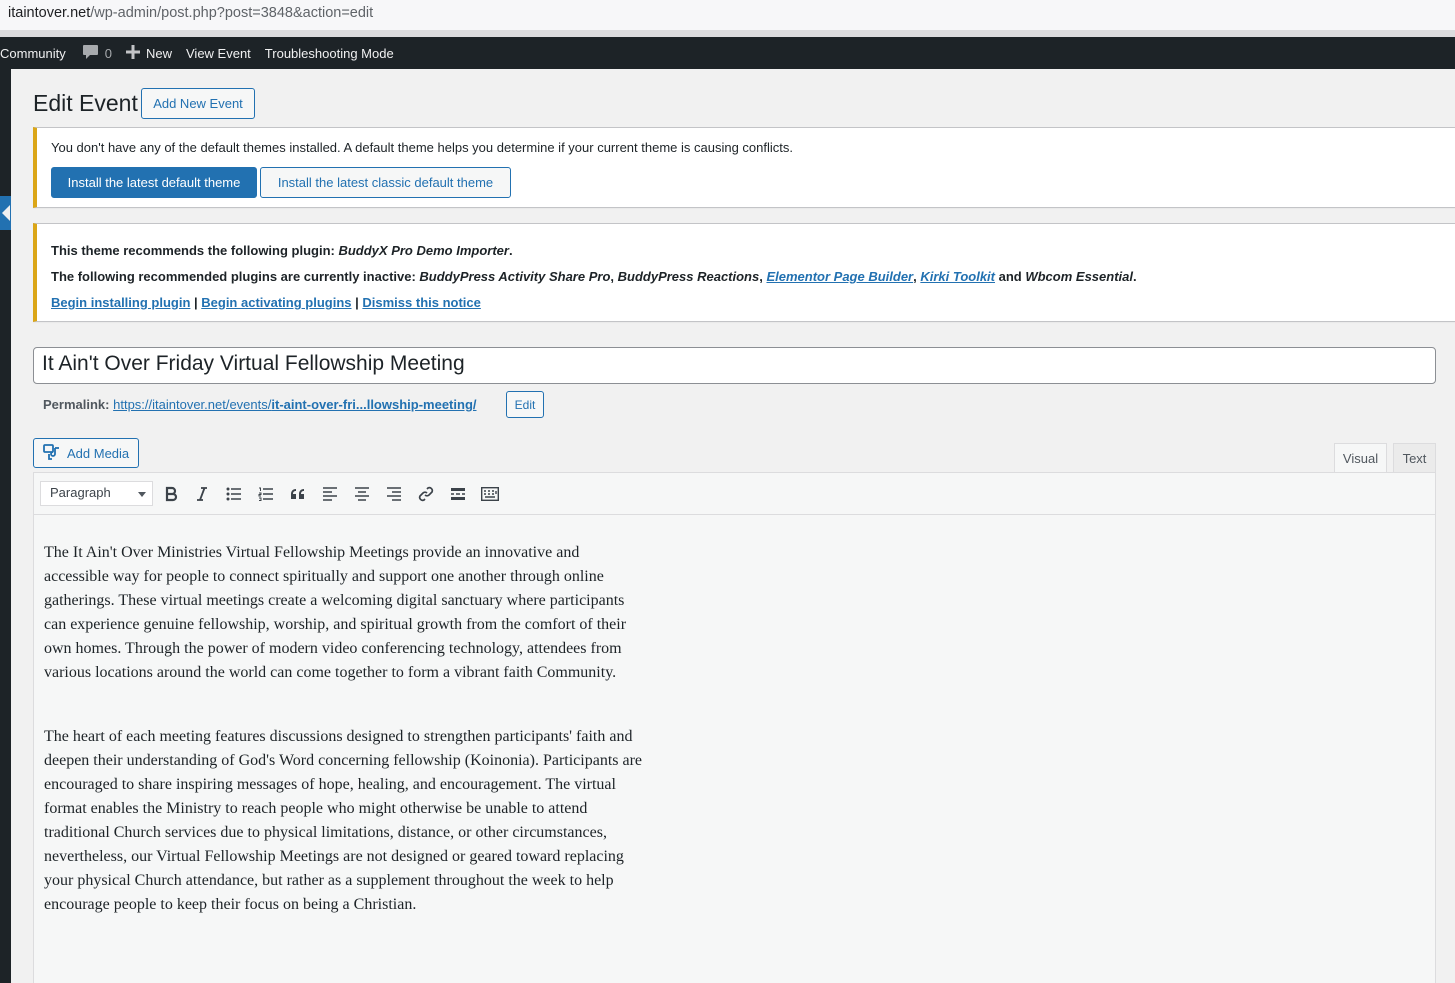 The width and height of the screenshot is (1455, 983). I want to click on plugin-activity-share: BuddyPress Activity Share Pro, so click(515, 276).